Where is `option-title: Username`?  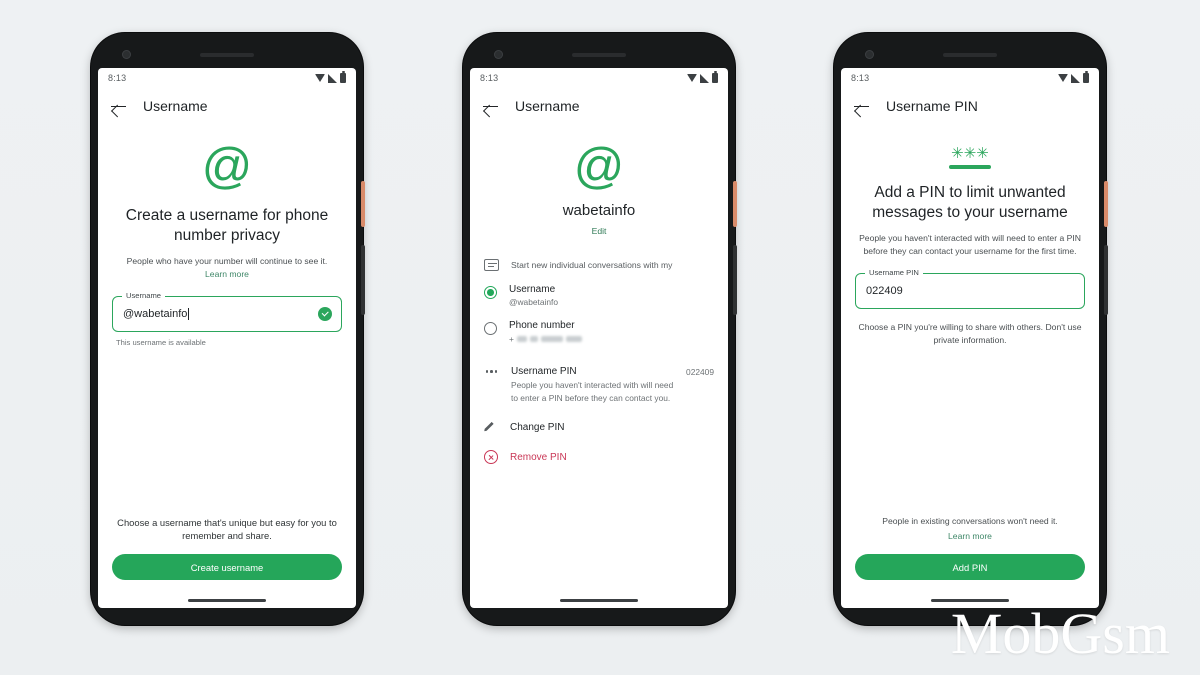
option-title: Username is located at coordinates (532, 289).